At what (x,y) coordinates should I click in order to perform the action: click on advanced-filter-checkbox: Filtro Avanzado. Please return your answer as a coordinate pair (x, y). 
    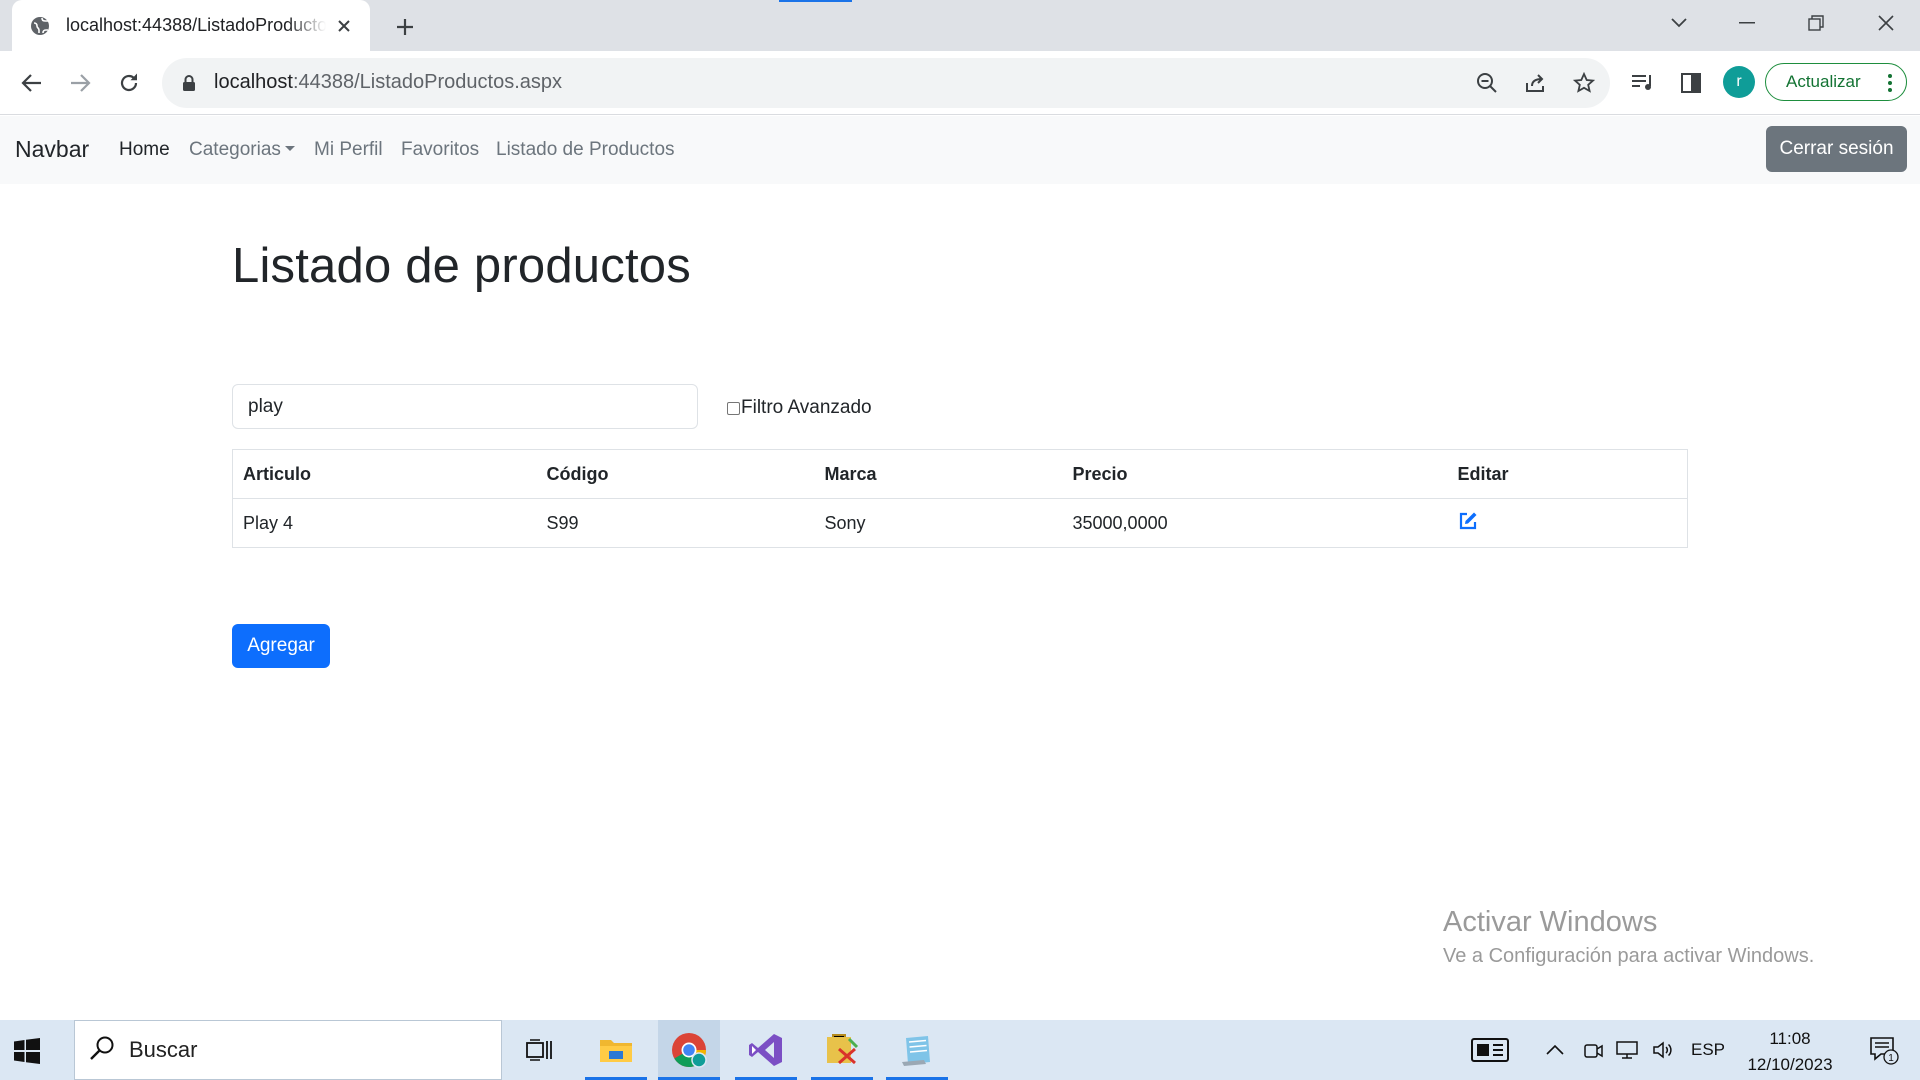
    Looking at the image, I should click on (799, 408).